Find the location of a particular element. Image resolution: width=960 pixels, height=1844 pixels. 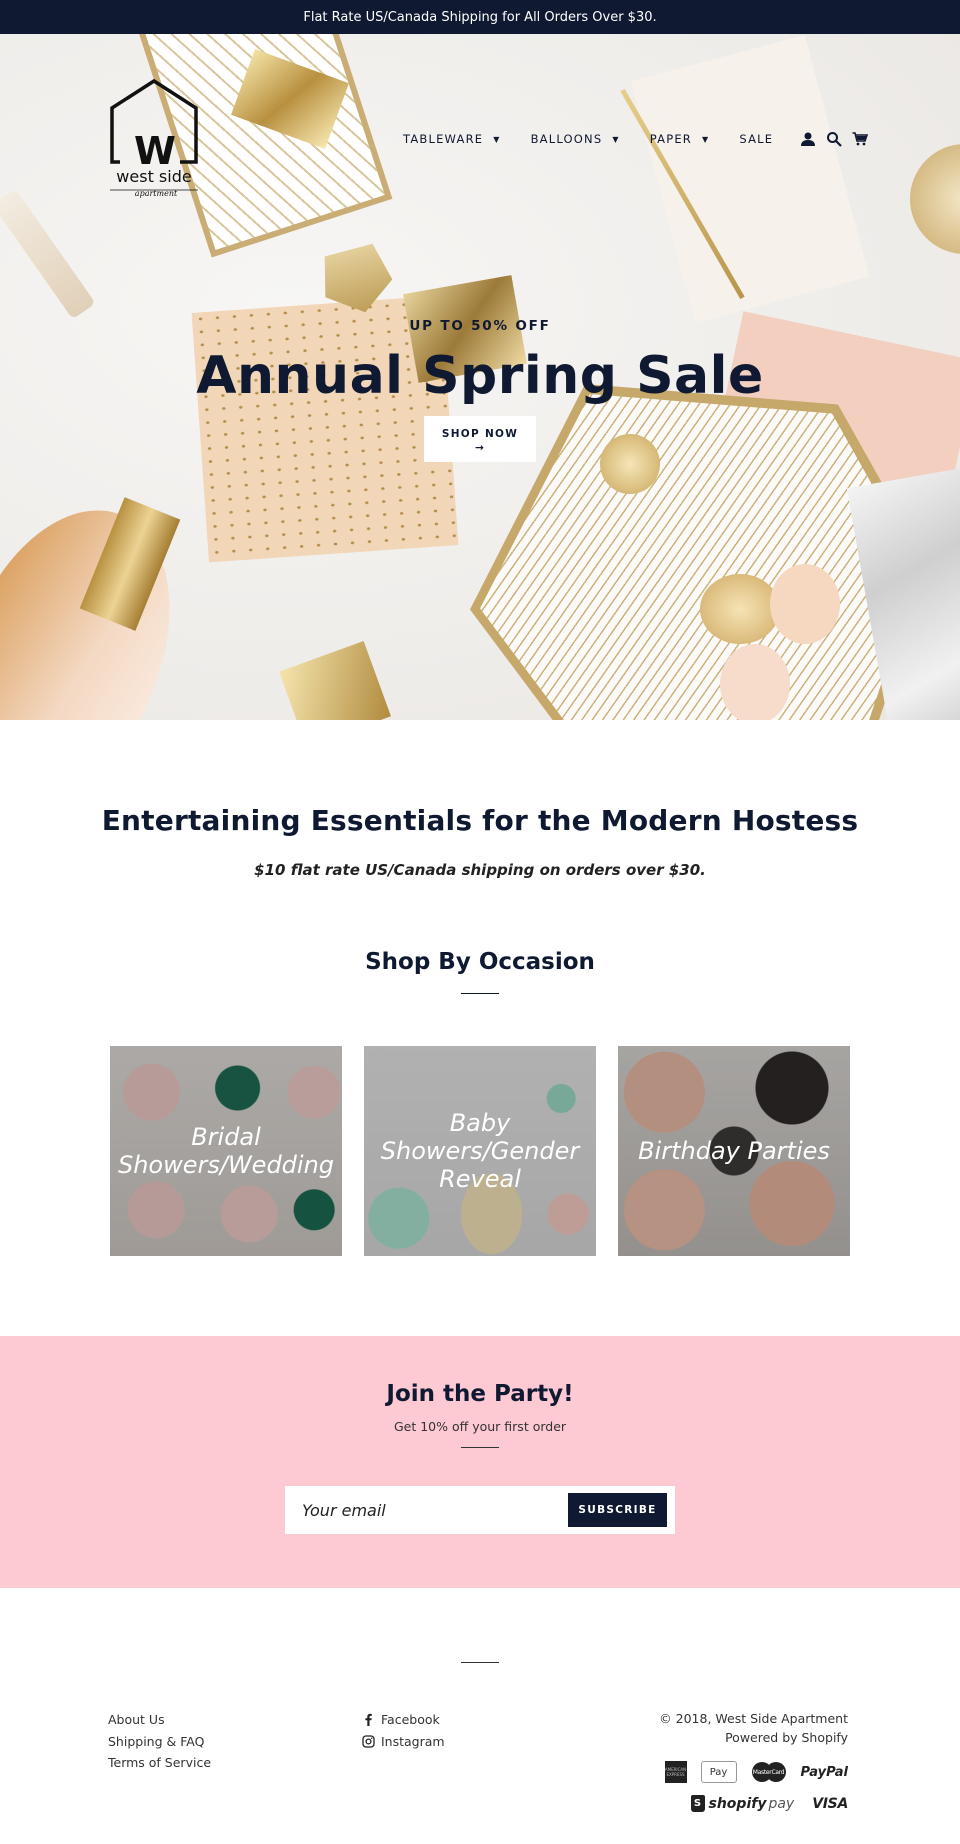

nav-item-tableware: TABLEWARE ▼ is located at coordinates (452, 139).